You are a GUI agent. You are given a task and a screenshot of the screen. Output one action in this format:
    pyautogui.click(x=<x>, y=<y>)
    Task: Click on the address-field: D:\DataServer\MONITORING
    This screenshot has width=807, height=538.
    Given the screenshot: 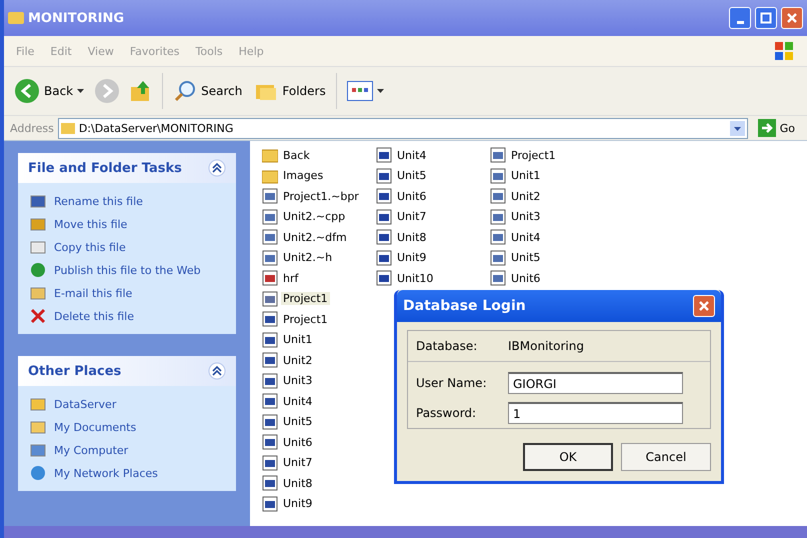 What is the action you would take?
    pyautogui.click(x=403, y=128)
    